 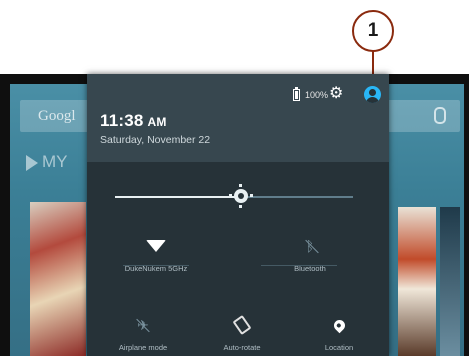 What do you see at coordinates (58, 279) in the screenshot?
I see `movie-cover` at bounding box center [58, 279].